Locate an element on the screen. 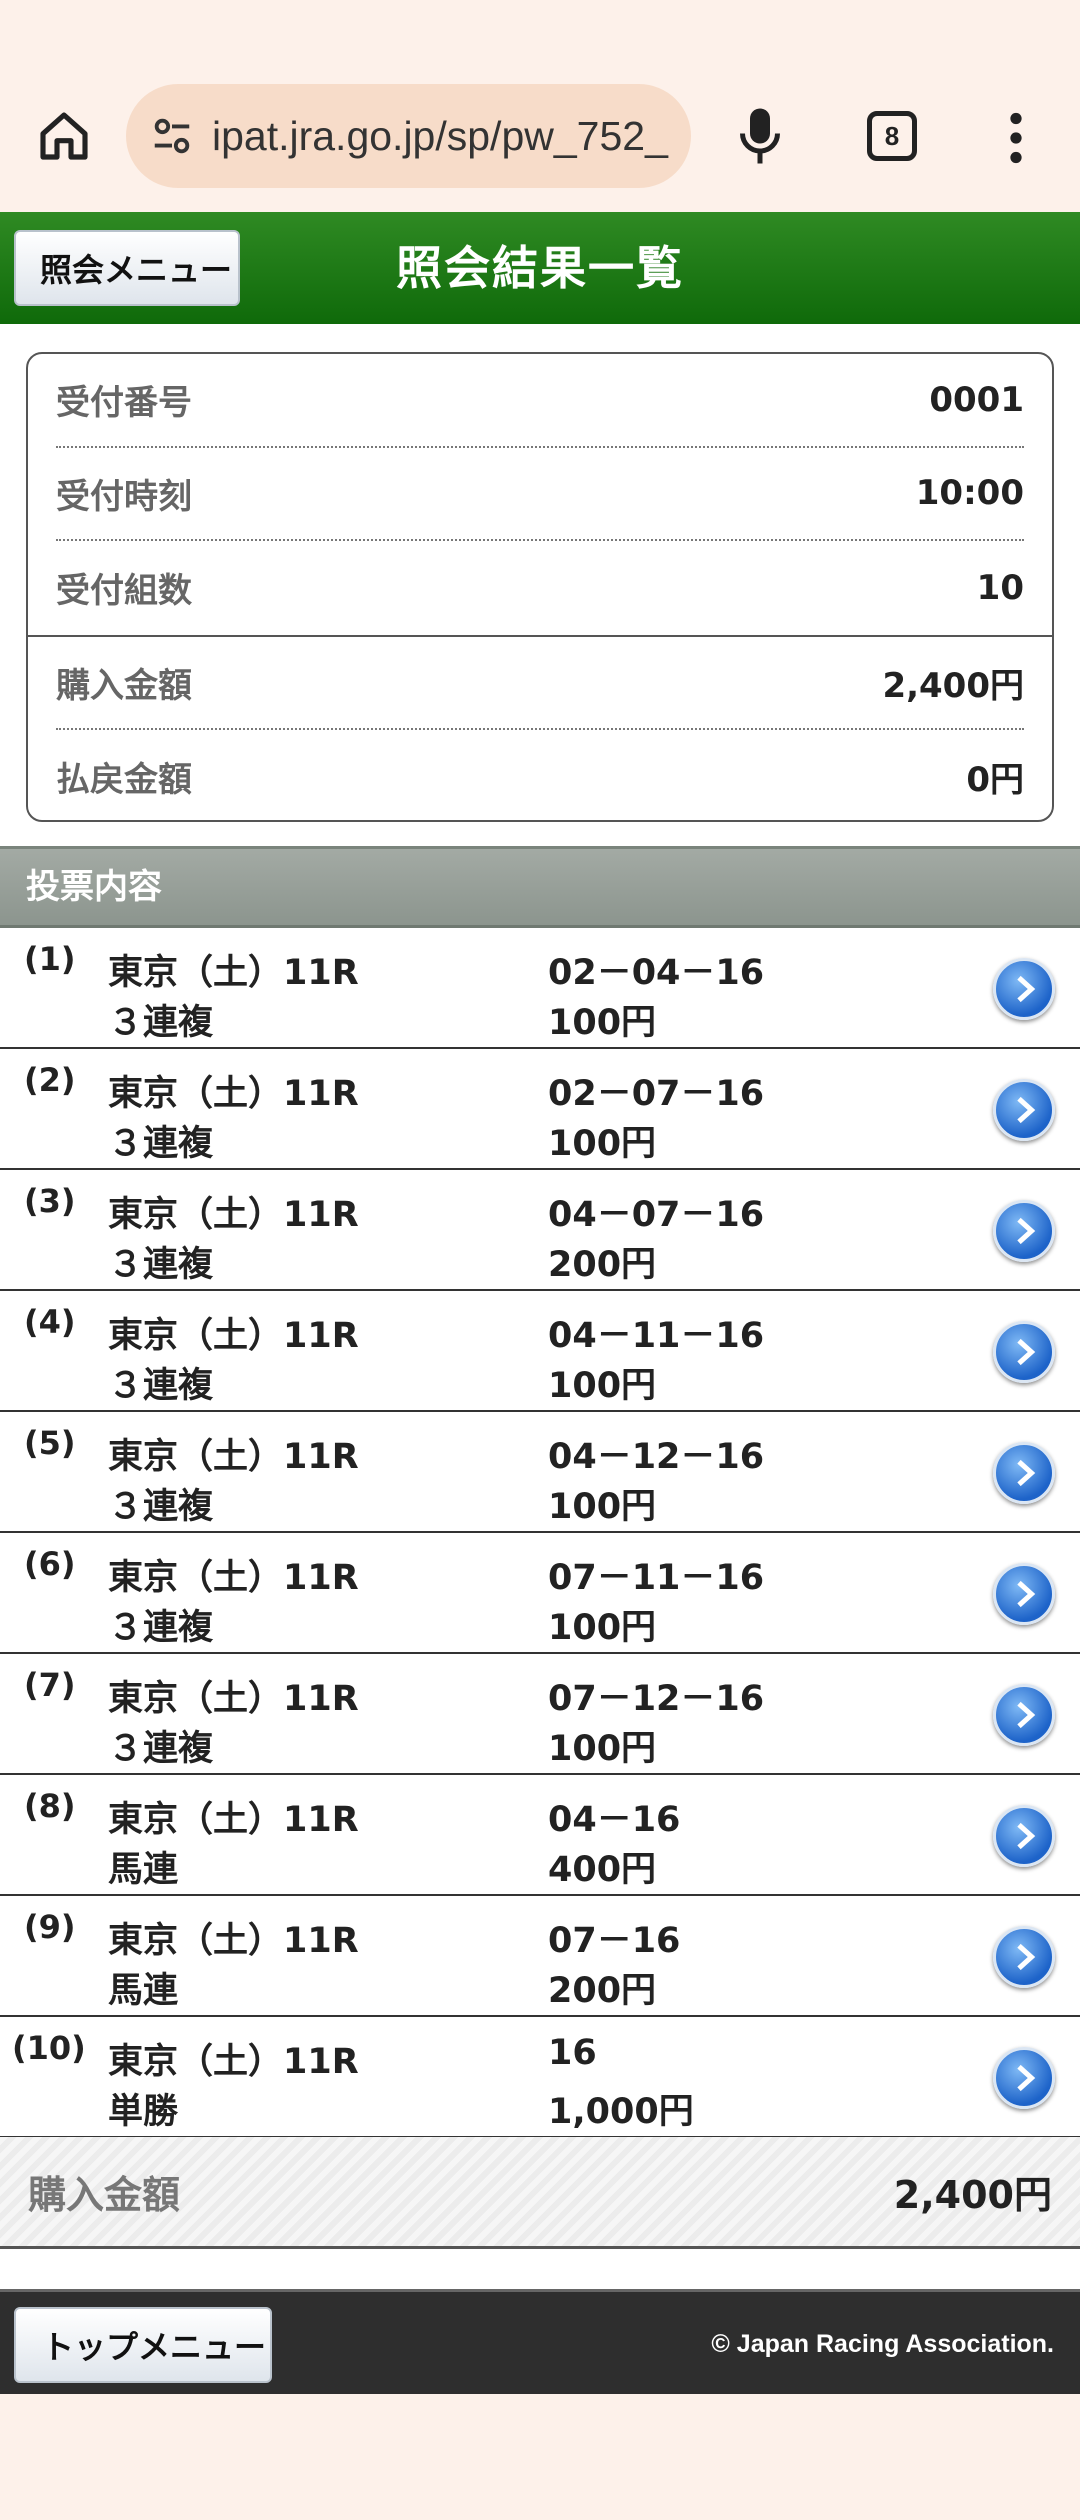 Image resolution: width=1080 pixels, height=2520 pixels. browser-toolbar: ipat.jra.go.jp/sp/pw_752_ 8 is located at coordinates (540, 106).